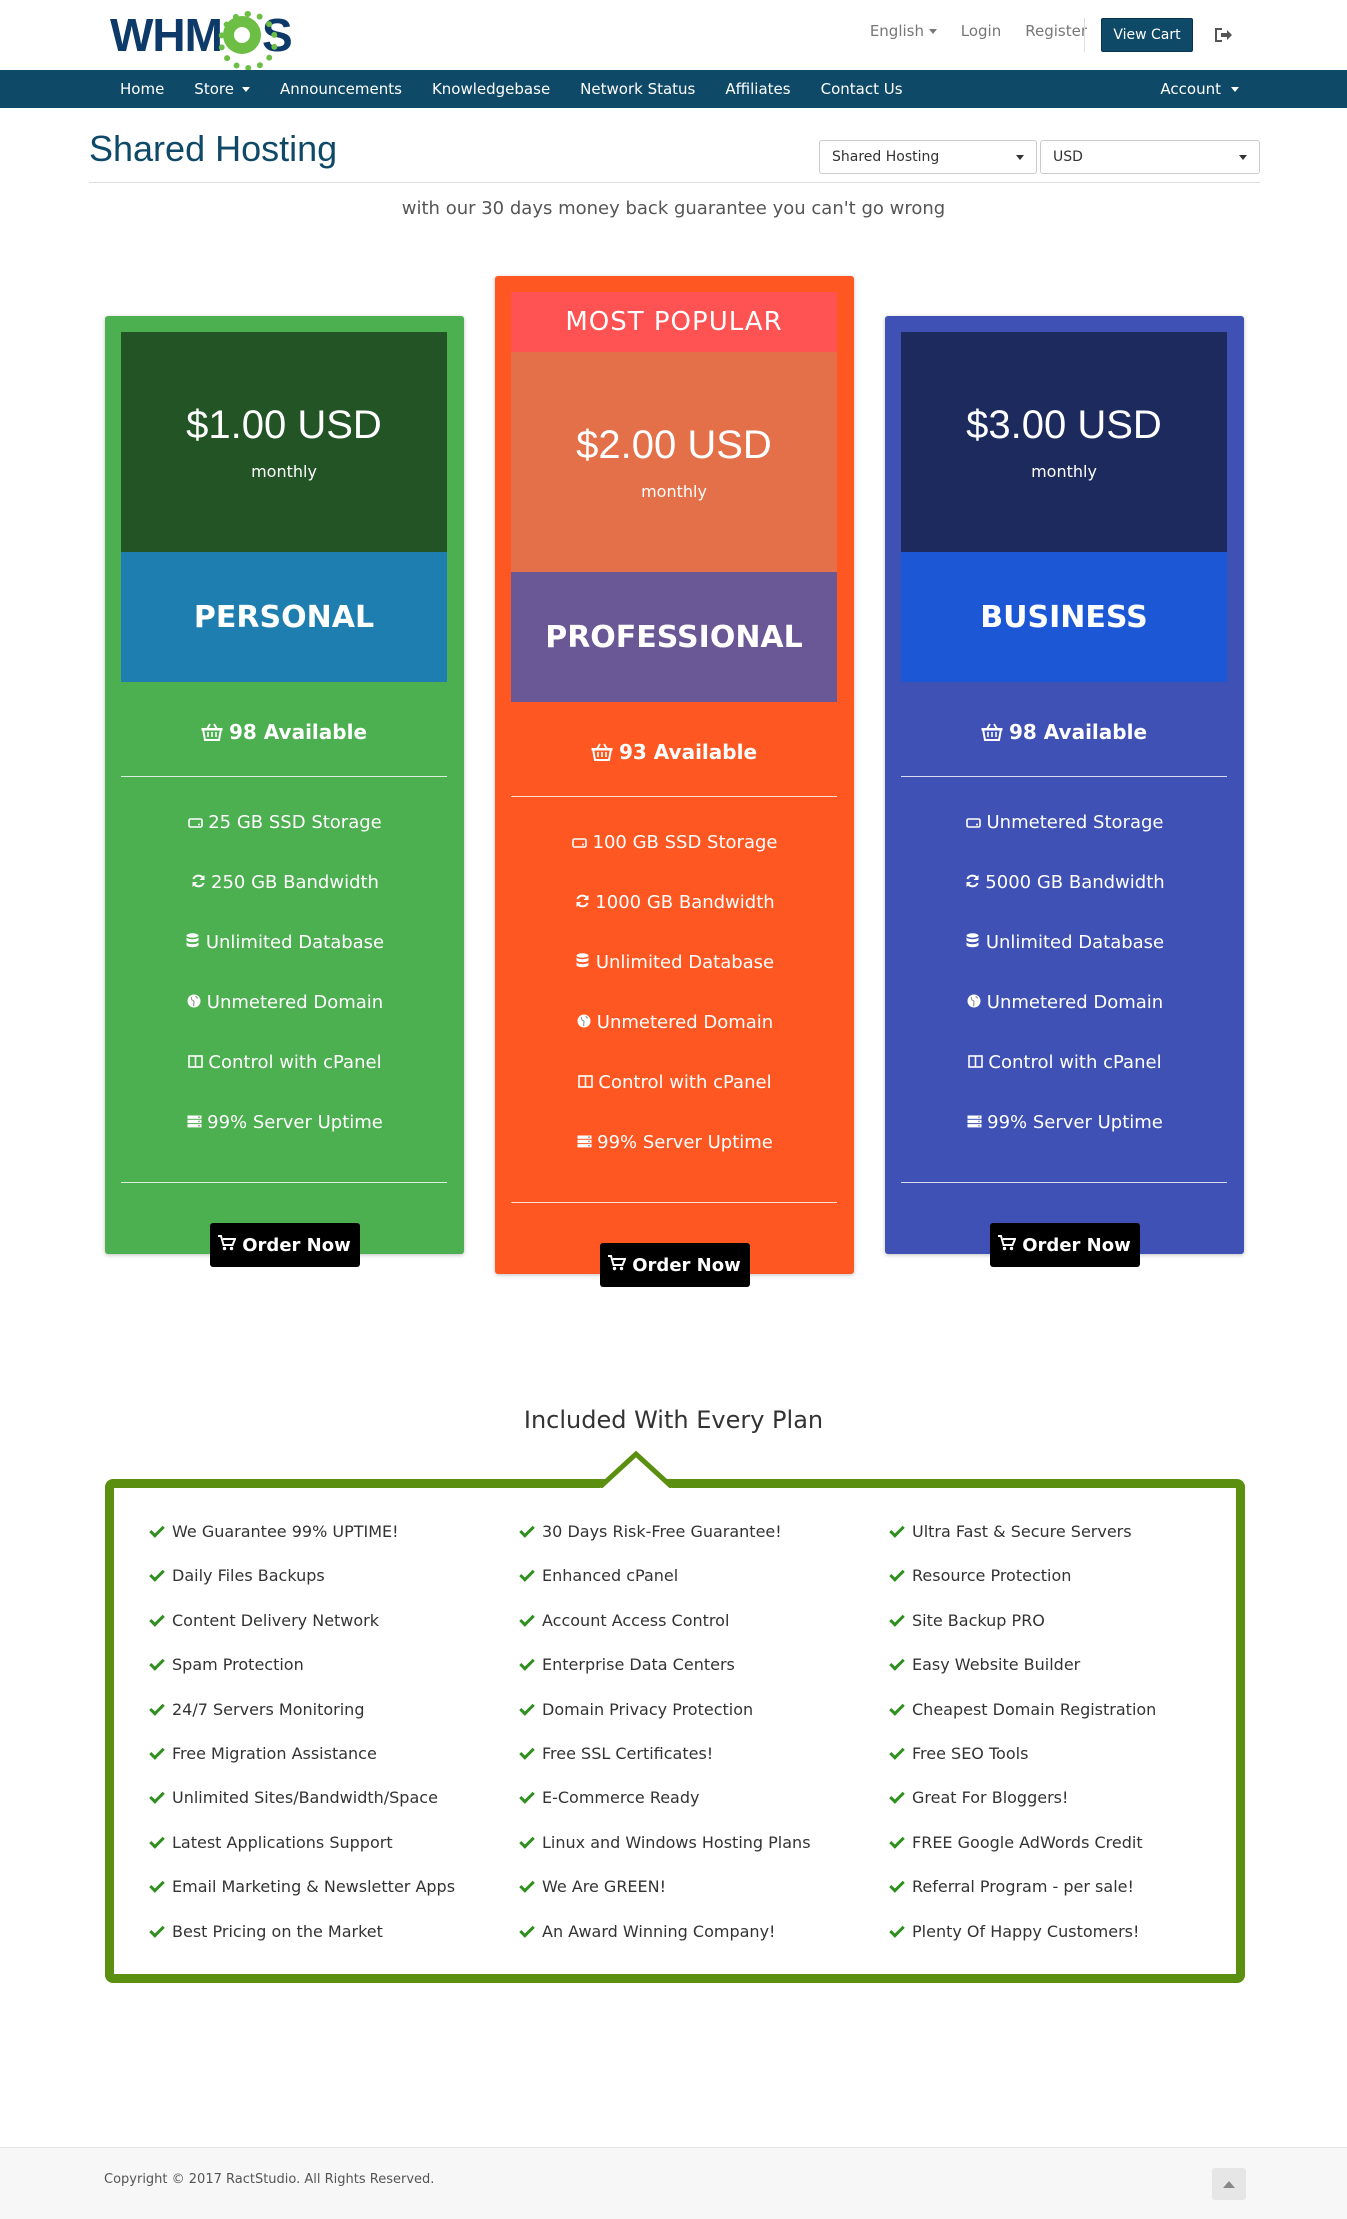 The height and width of the screenshot is (2219, 1347). What do you see at coordinates (1223, 35) in the screenshot?
I see `sign-out-icon` at bounding box center [1223, 35].